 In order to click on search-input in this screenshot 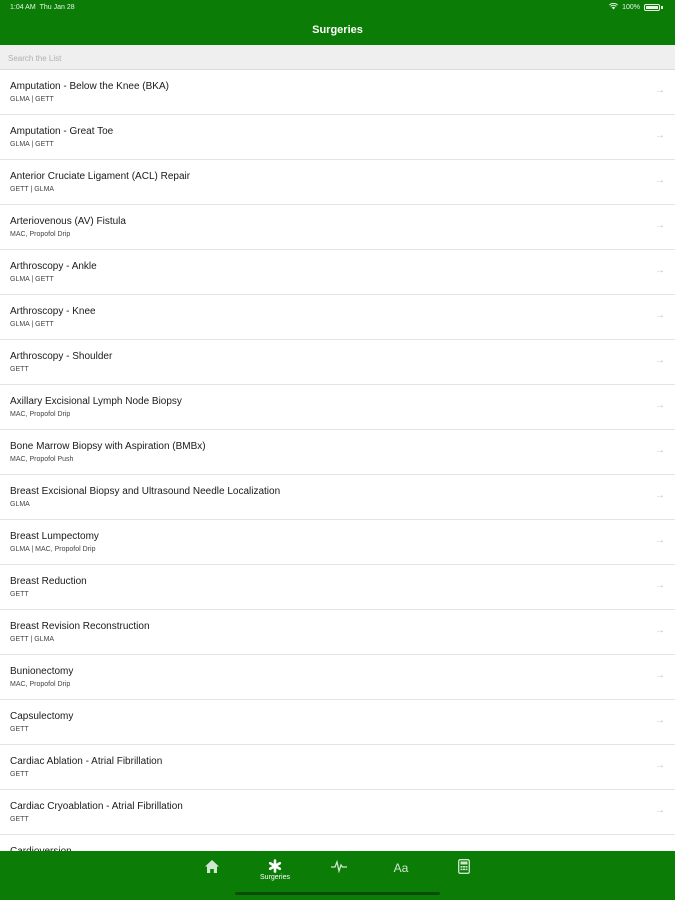, I will do `click(338, 58)`.